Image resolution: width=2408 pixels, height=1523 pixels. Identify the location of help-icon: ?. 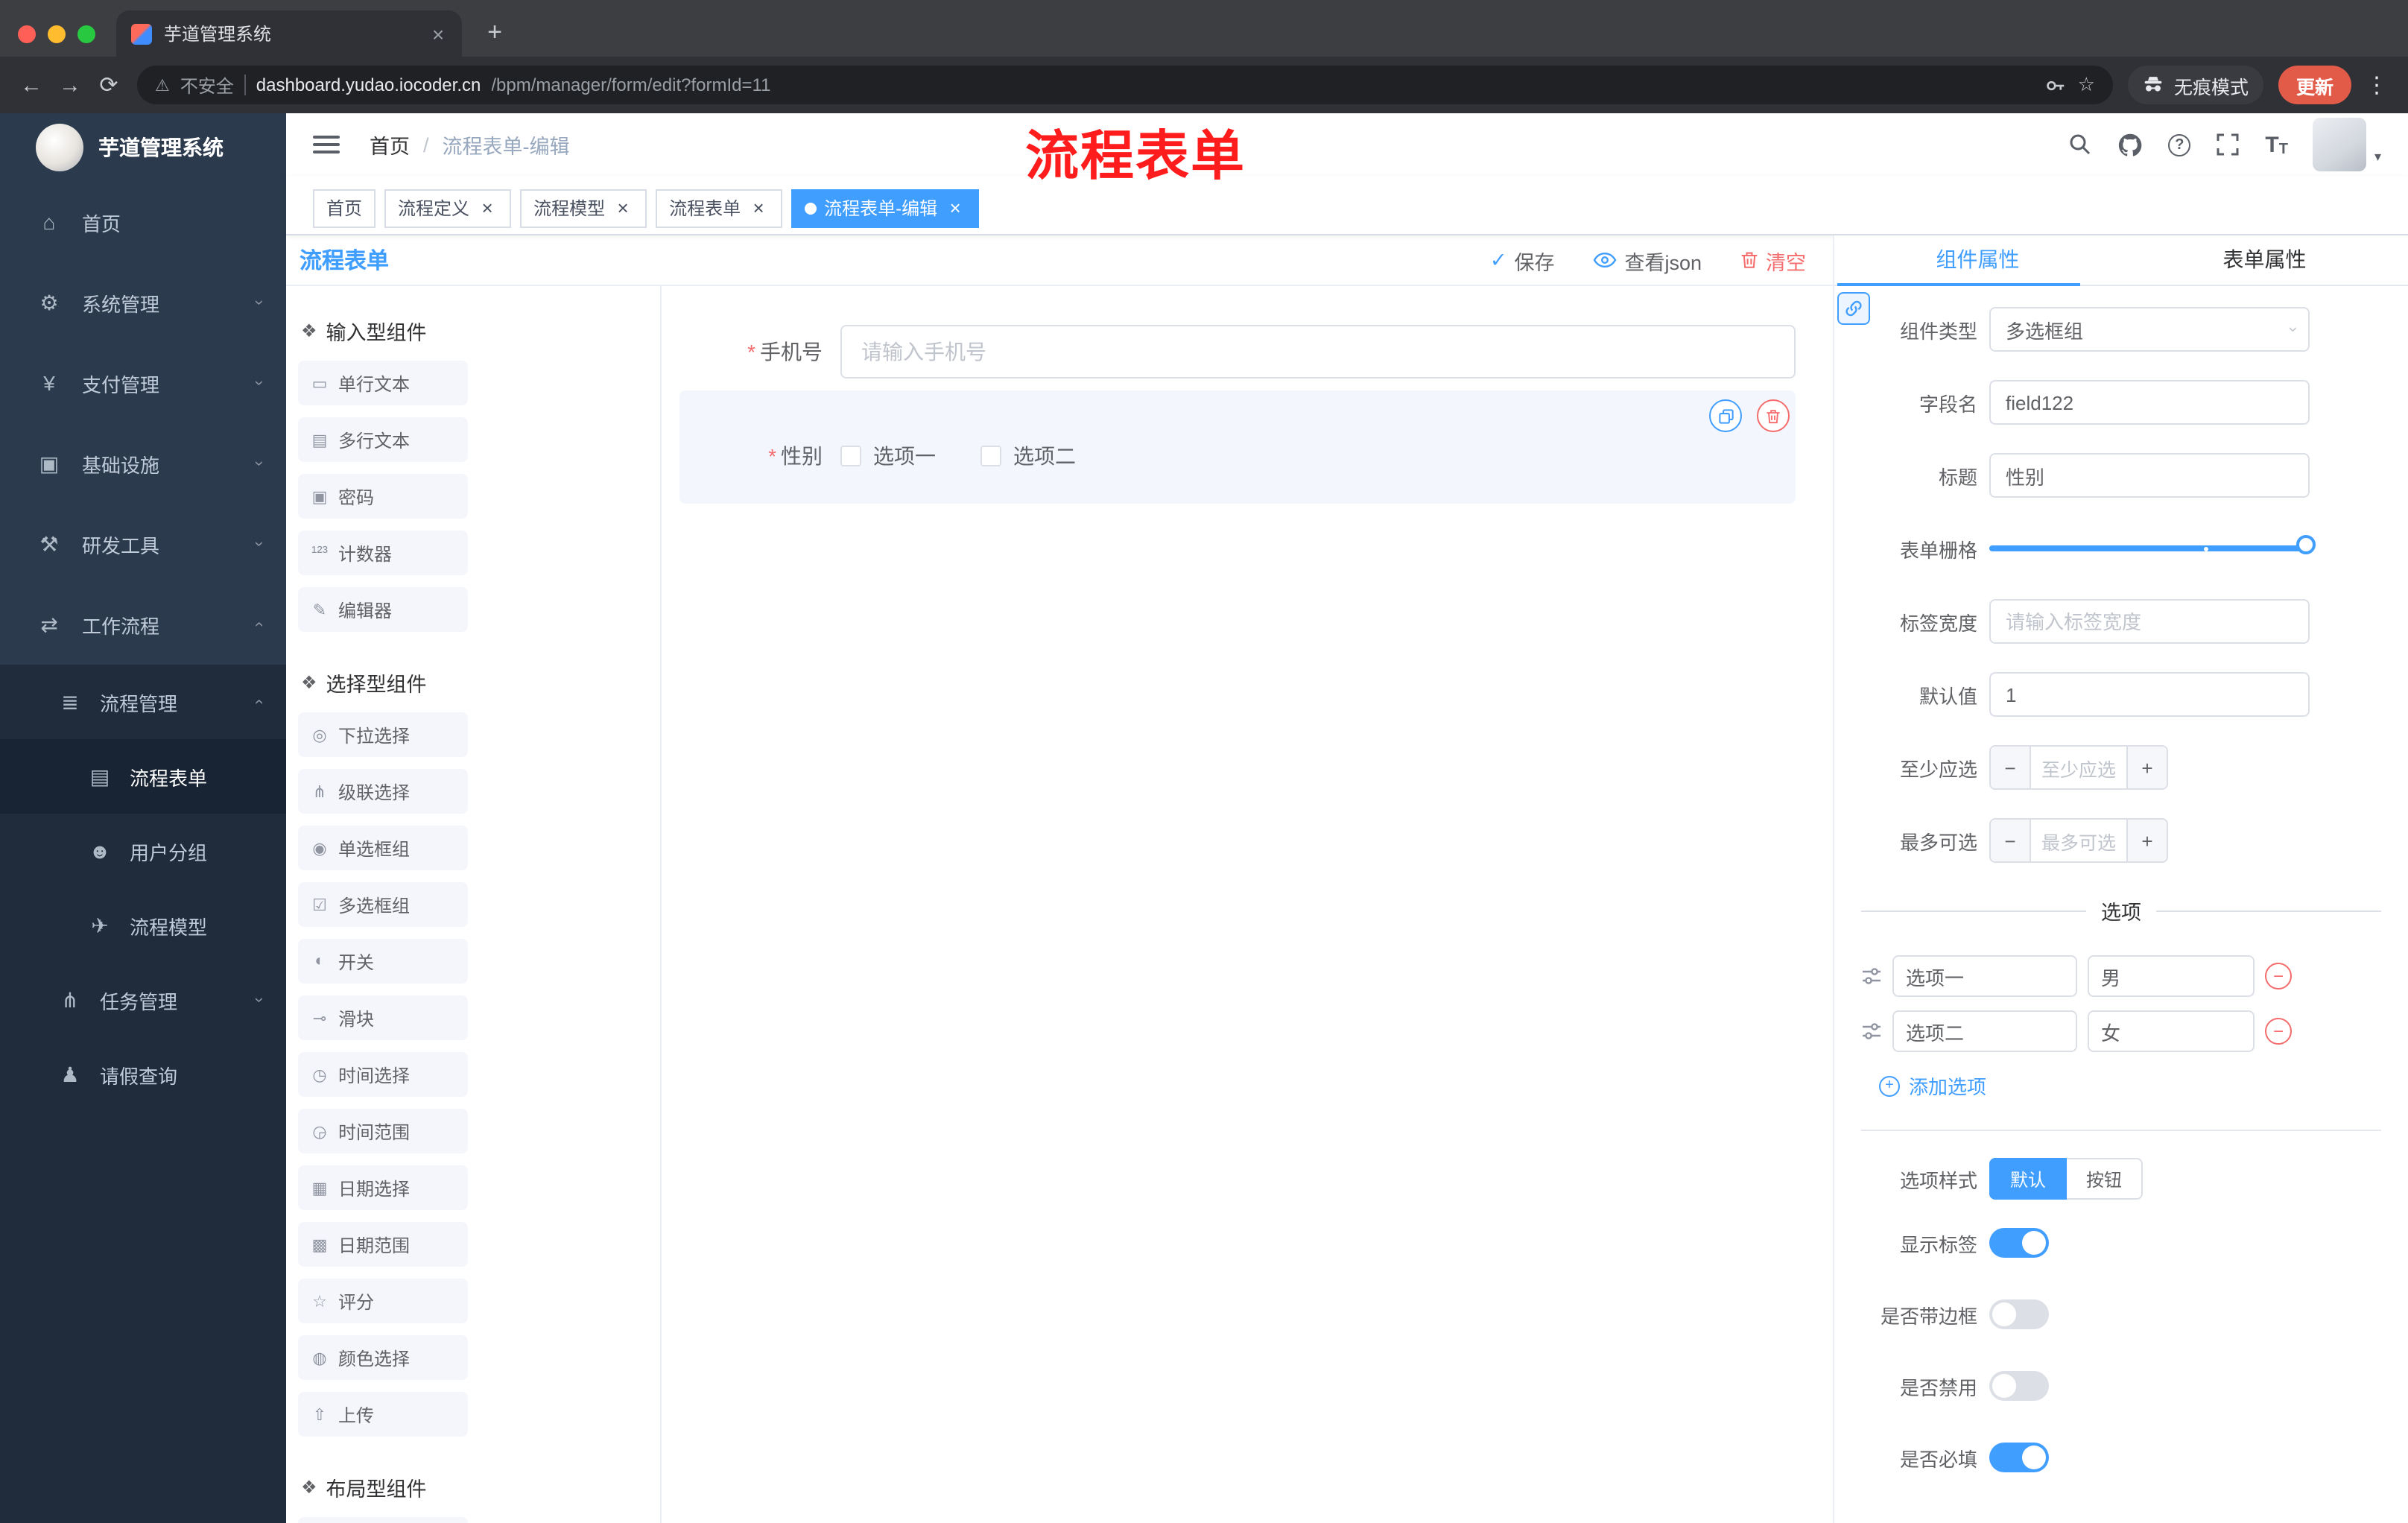
(2179, 144).